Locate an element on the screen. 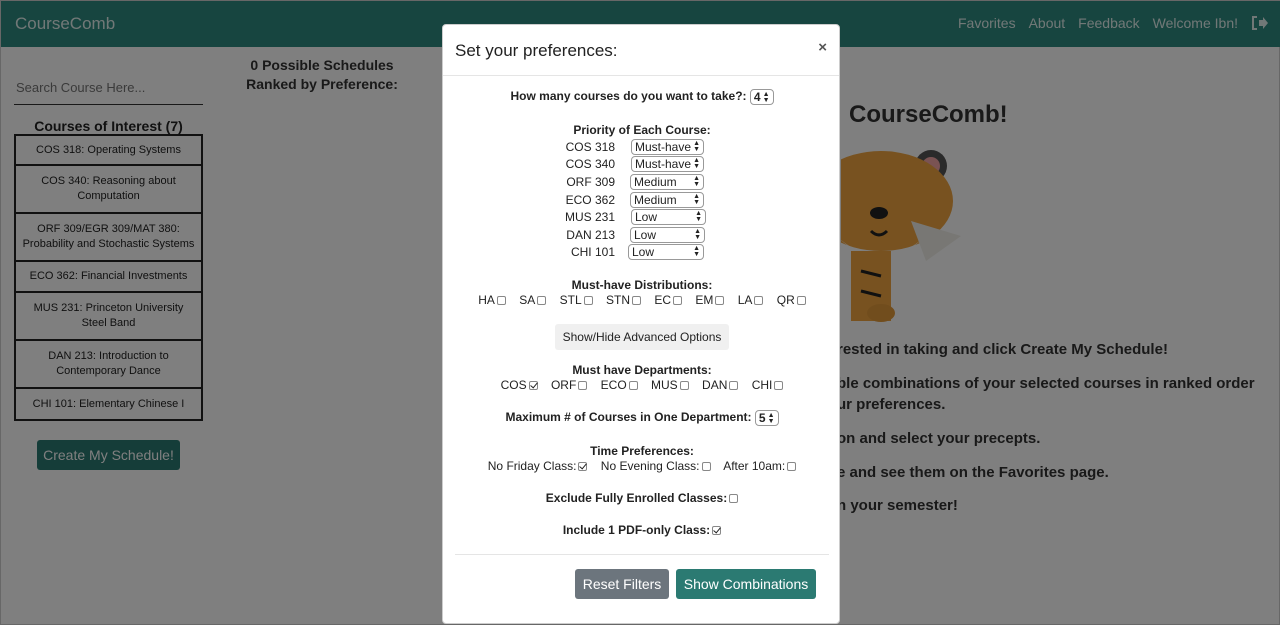  num-courses-label: How many courses do you want to take?: is located at coordinates (628, 96).